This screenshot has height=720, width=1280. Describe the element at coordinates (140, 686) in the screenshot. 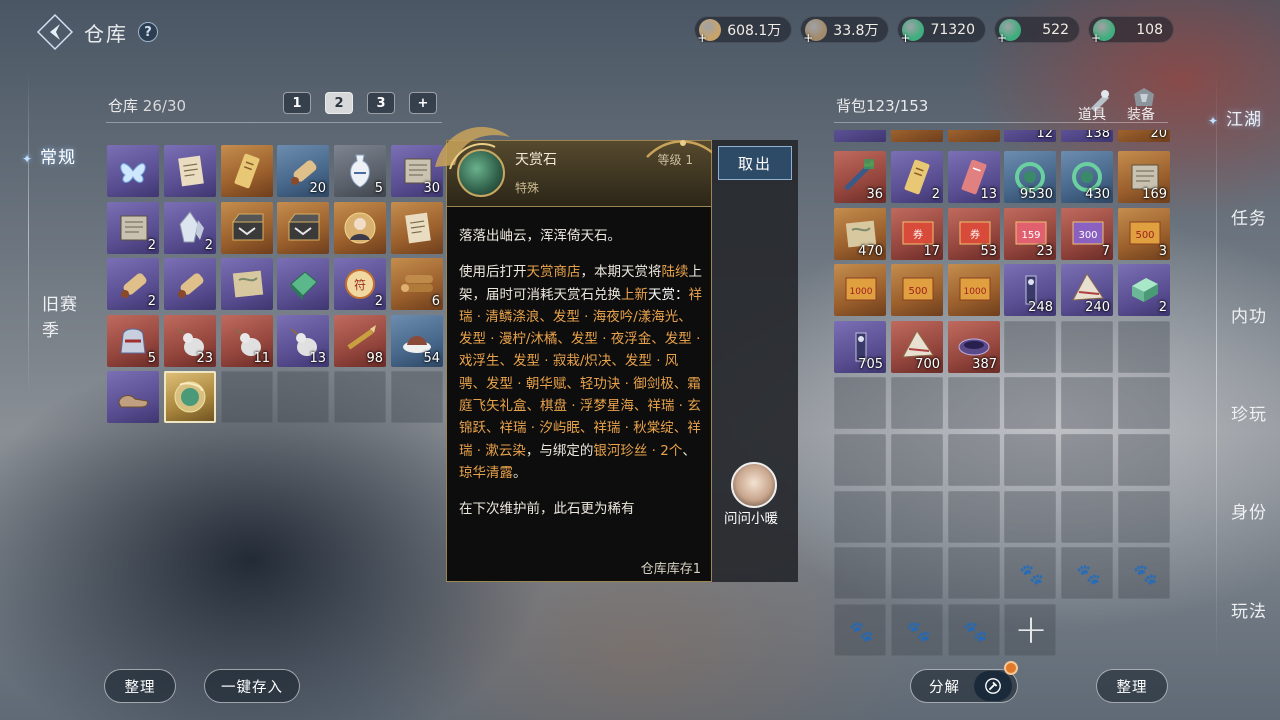

I see `sort-warehouse-button: 整理` at that location.